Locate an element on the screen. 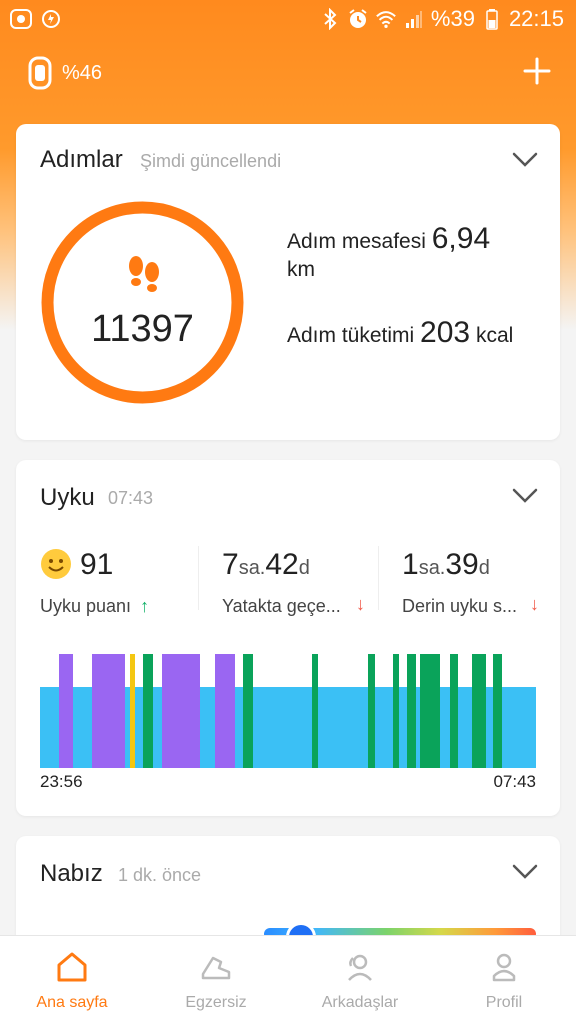 This screenshot has height=1025, width=576. band-icon is located at coordinates (40, 73).